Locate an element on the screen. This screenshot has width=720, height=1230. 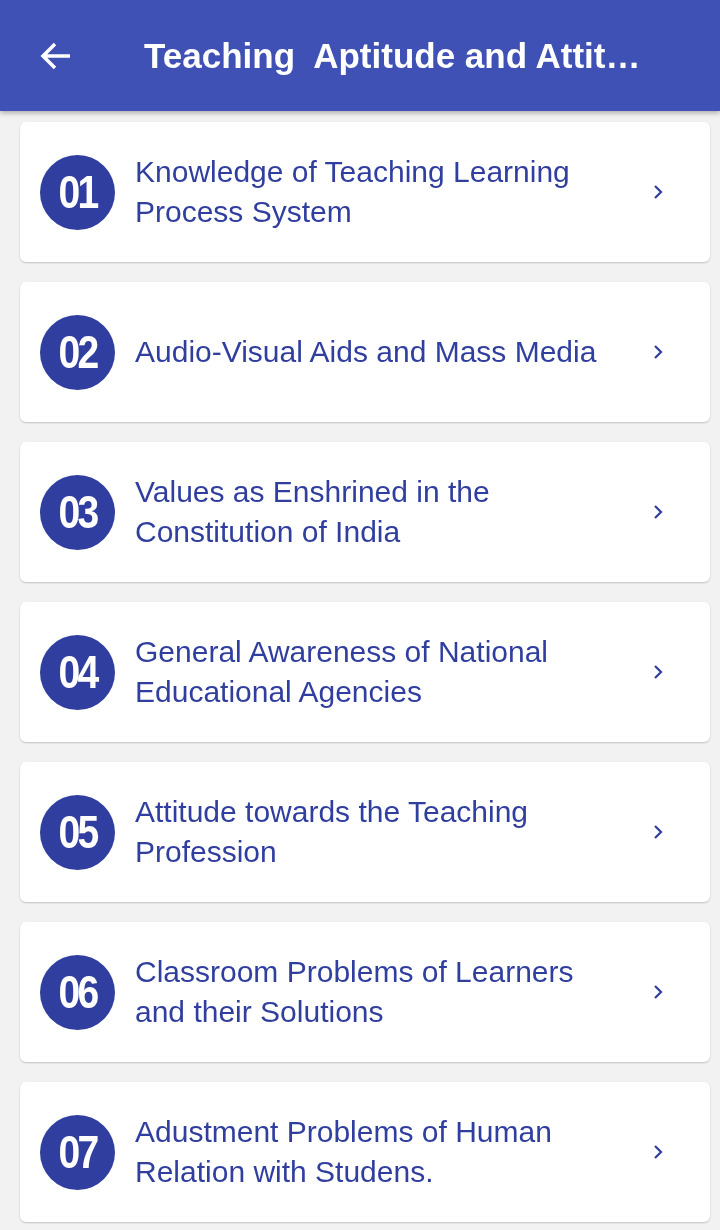
chapter-number: 02 is located at coordinates (77, 352).